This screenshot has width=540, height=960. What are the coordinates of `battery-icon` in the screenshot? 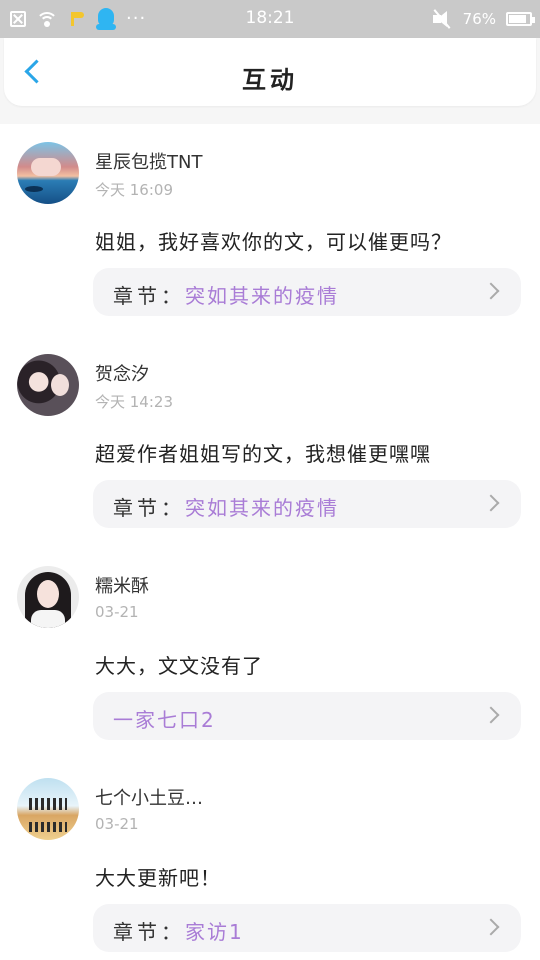 It's located at (520, 19).